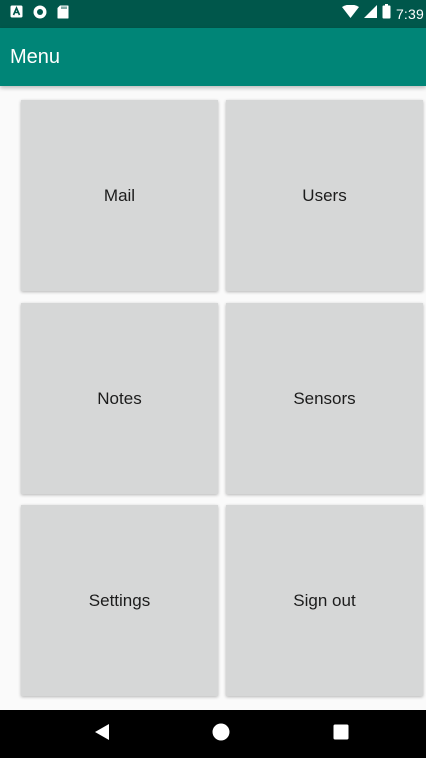 Image resolution: width=426 pixels, height=758 pixels. I want to click on back-icon, so click(102, 734).